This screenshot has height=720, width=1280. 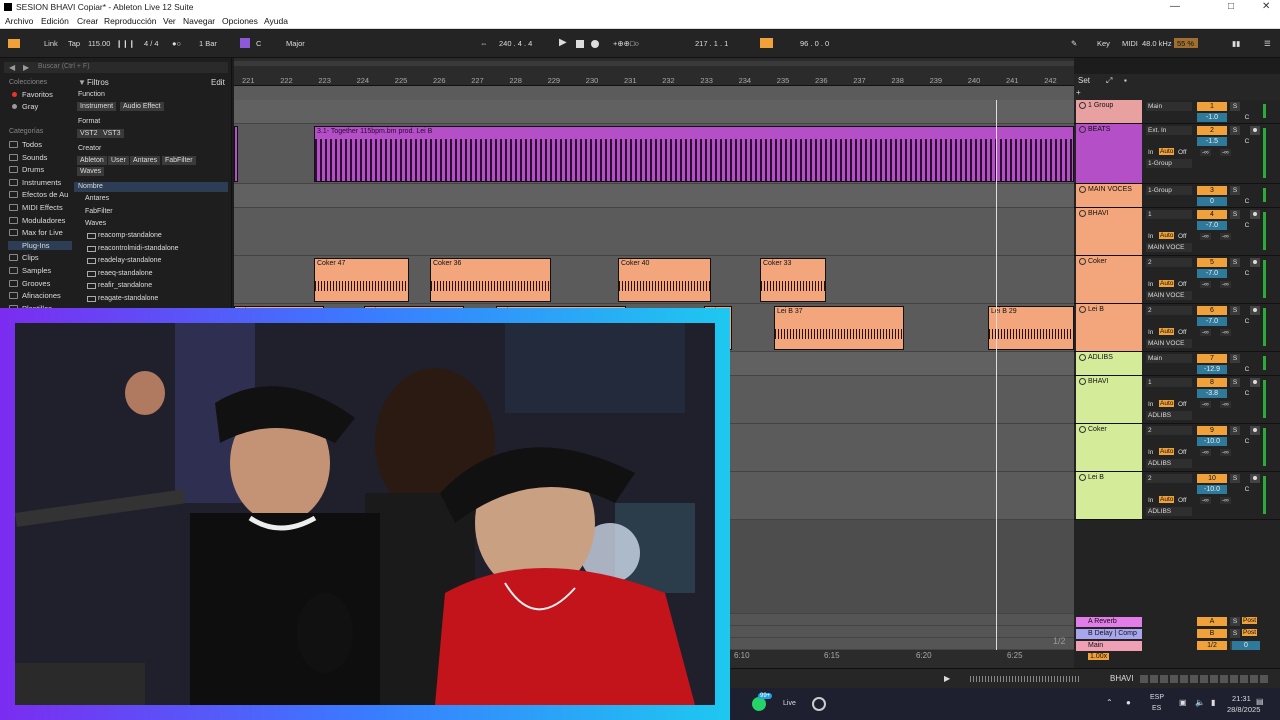 What do you see at coordinates (36, 283) in the screenshot?
I see `category-grooves: Grooves` at bounding box center [36, 283].